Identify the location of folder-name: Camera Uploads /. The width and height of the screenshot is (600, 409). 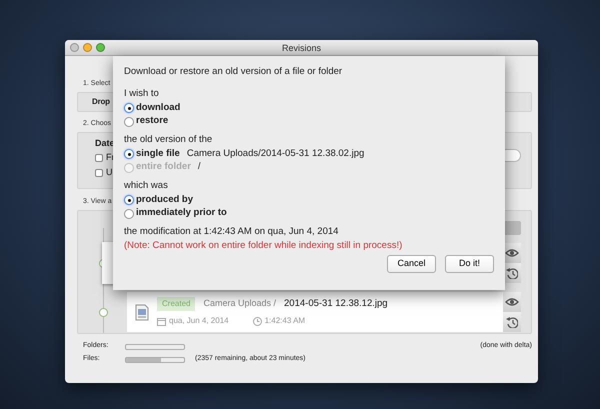
(239, 303).